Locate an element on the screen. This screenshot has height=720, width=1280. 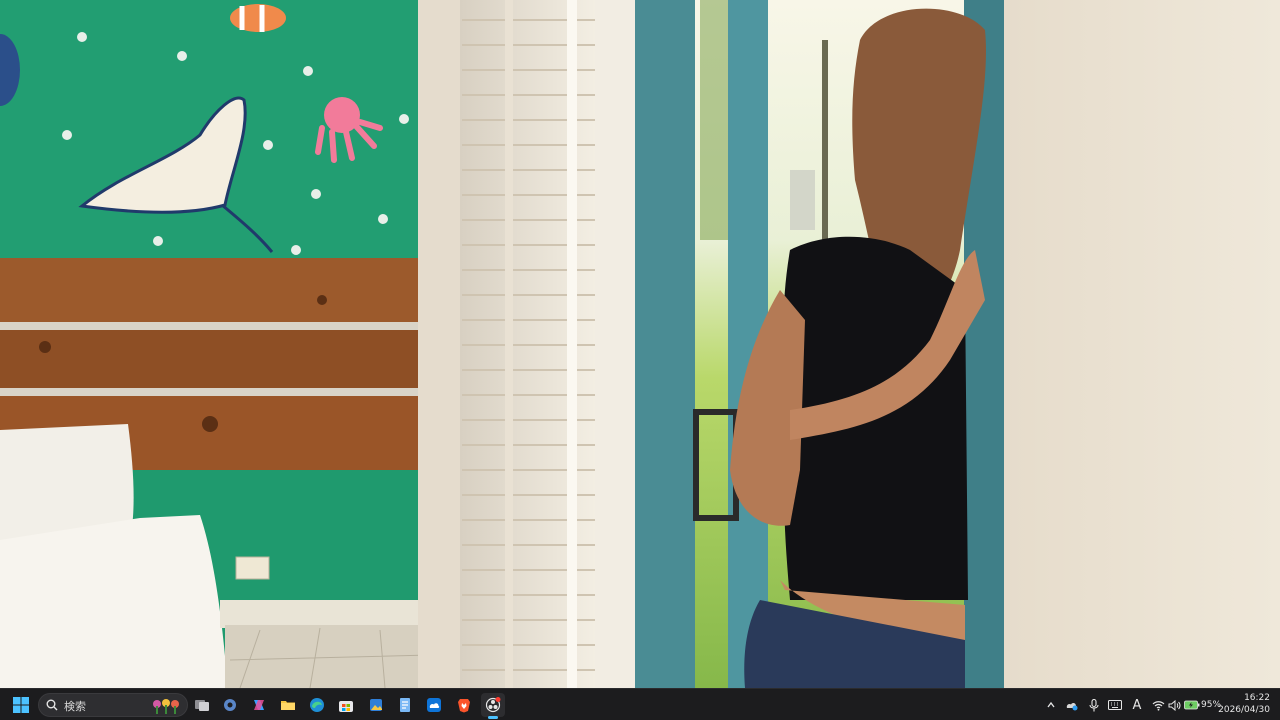
taskbar-app-onedrive is located at coordinates (434, 705).